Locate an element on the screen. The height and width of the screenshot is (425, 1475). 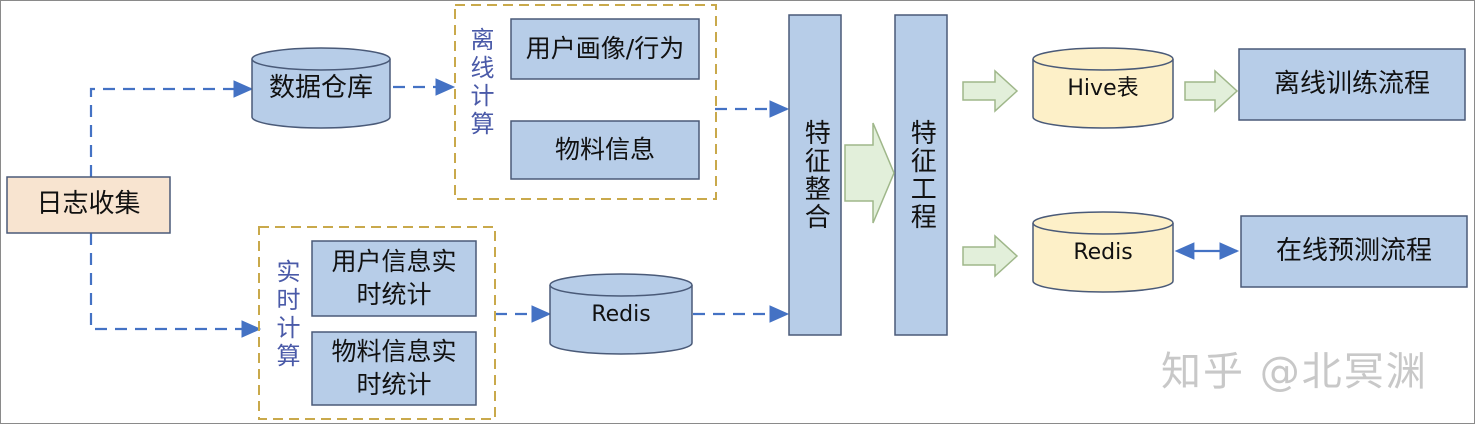
online-predict-label: 在线预测流程 is located at coordinates (1353, 250).